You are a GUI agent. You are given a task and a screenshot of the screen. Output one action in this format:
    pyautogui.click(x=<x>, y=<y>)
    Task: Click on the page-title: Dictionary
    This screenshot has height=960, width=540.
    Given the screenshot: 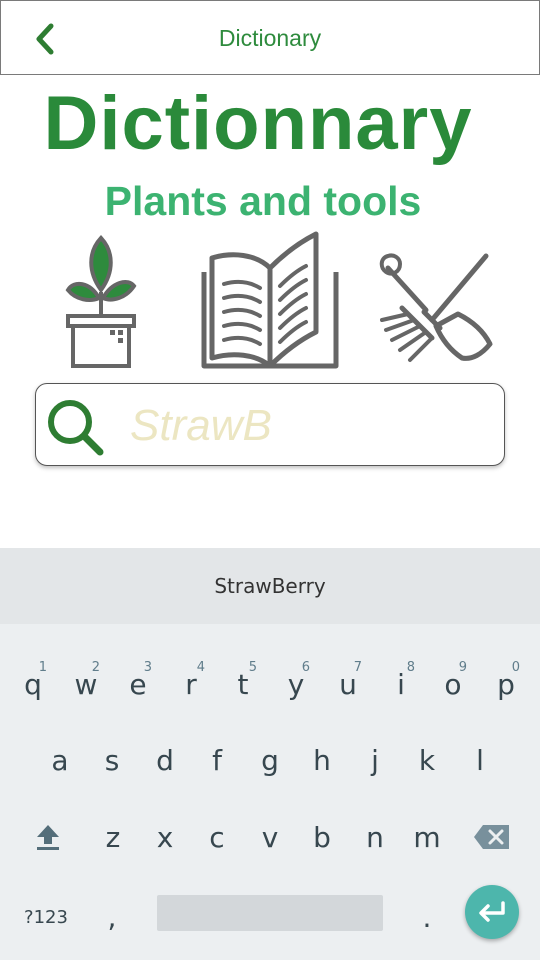 What is the action you would take?
    pyautogui.click(x=270, y=38)
    